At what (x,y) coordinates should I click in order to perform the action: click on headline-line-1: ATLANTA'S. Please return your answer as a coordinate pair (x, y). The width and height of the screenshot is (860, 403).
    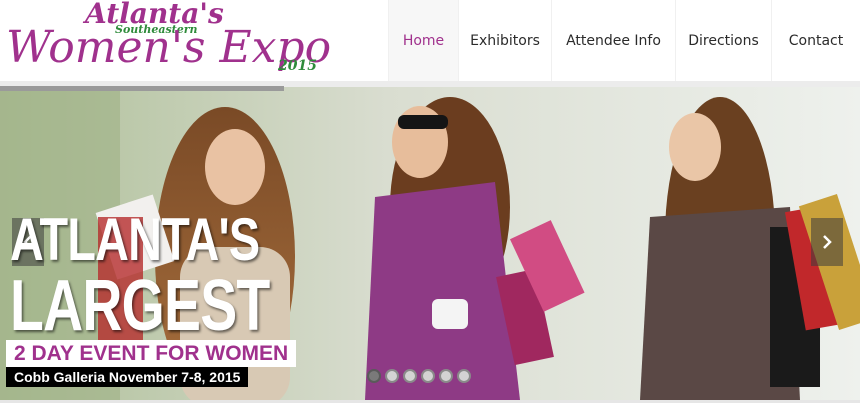
    Looking at the image, I should click on (135, 239).